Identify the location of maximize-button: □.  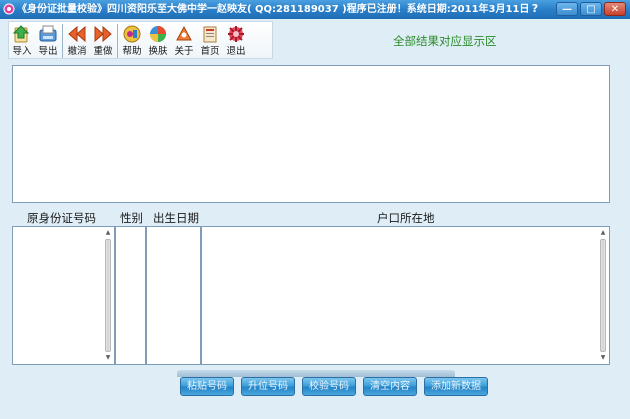
(591, 9).